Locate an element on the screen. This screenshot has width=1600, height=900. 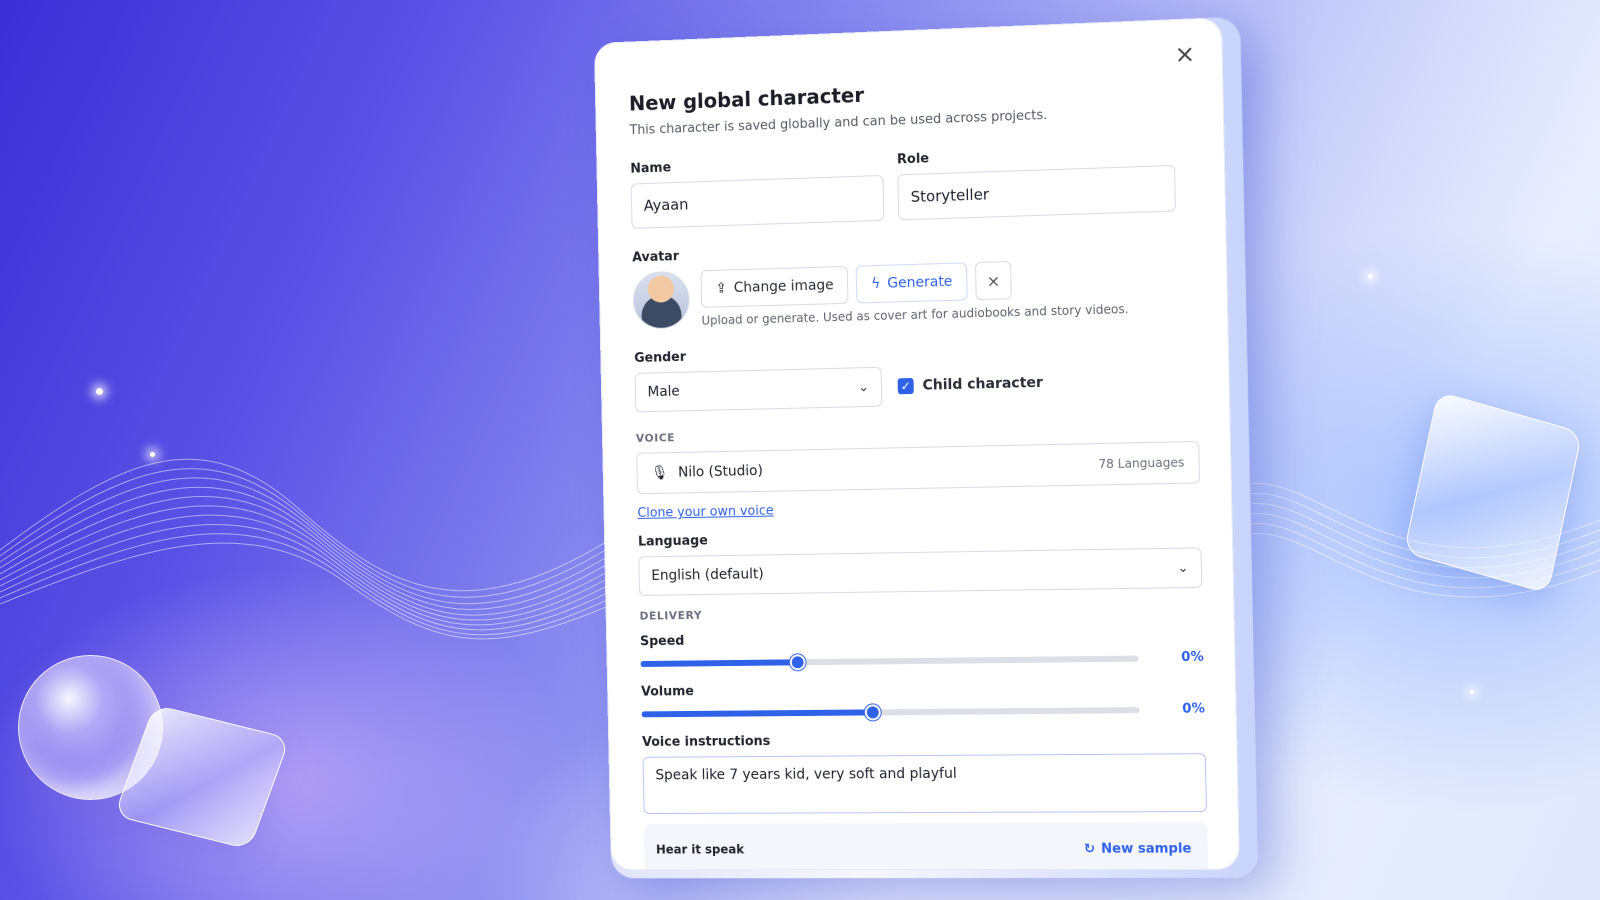
speed-label: Speed is located at coordinates (662, 641).